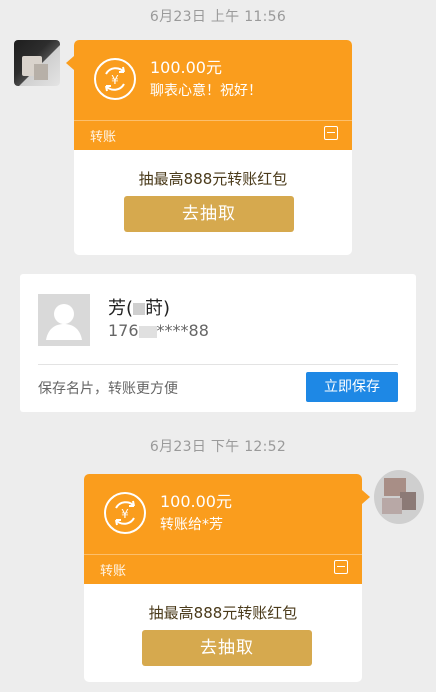 The image size is (436, 692). I want to click on transfer-card-header: ¥ 100.00元 转账给*芳 转账, so click(227, 529).